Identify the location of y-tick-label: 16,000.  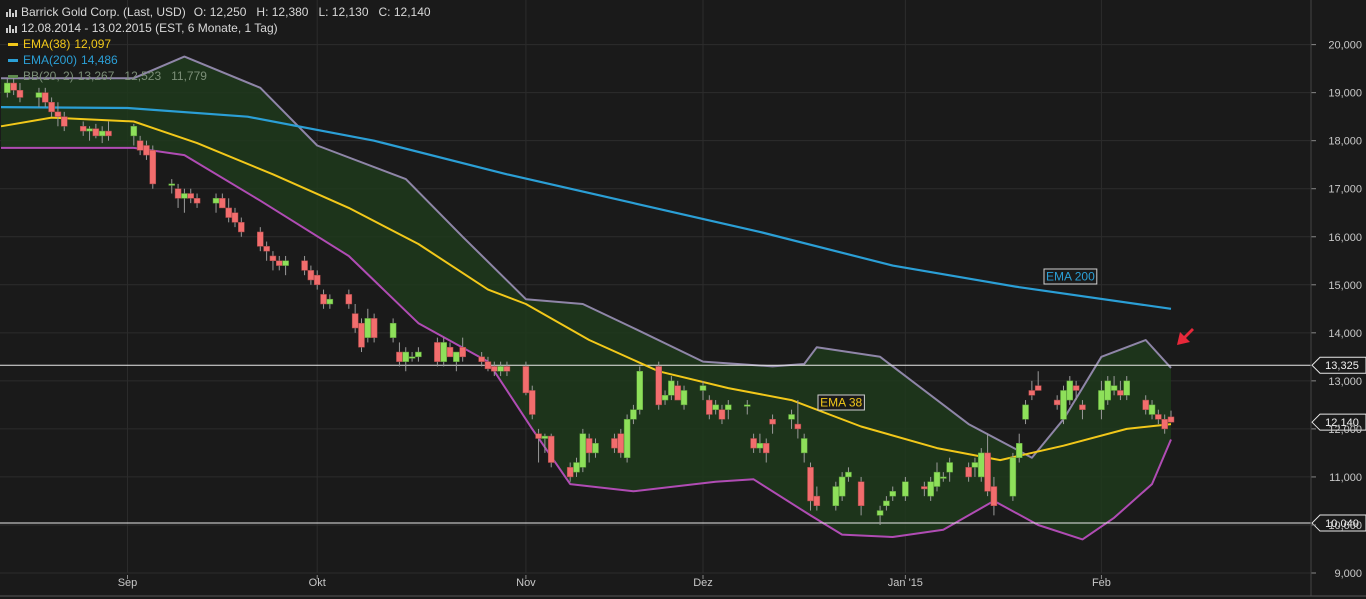
(1345, 238).